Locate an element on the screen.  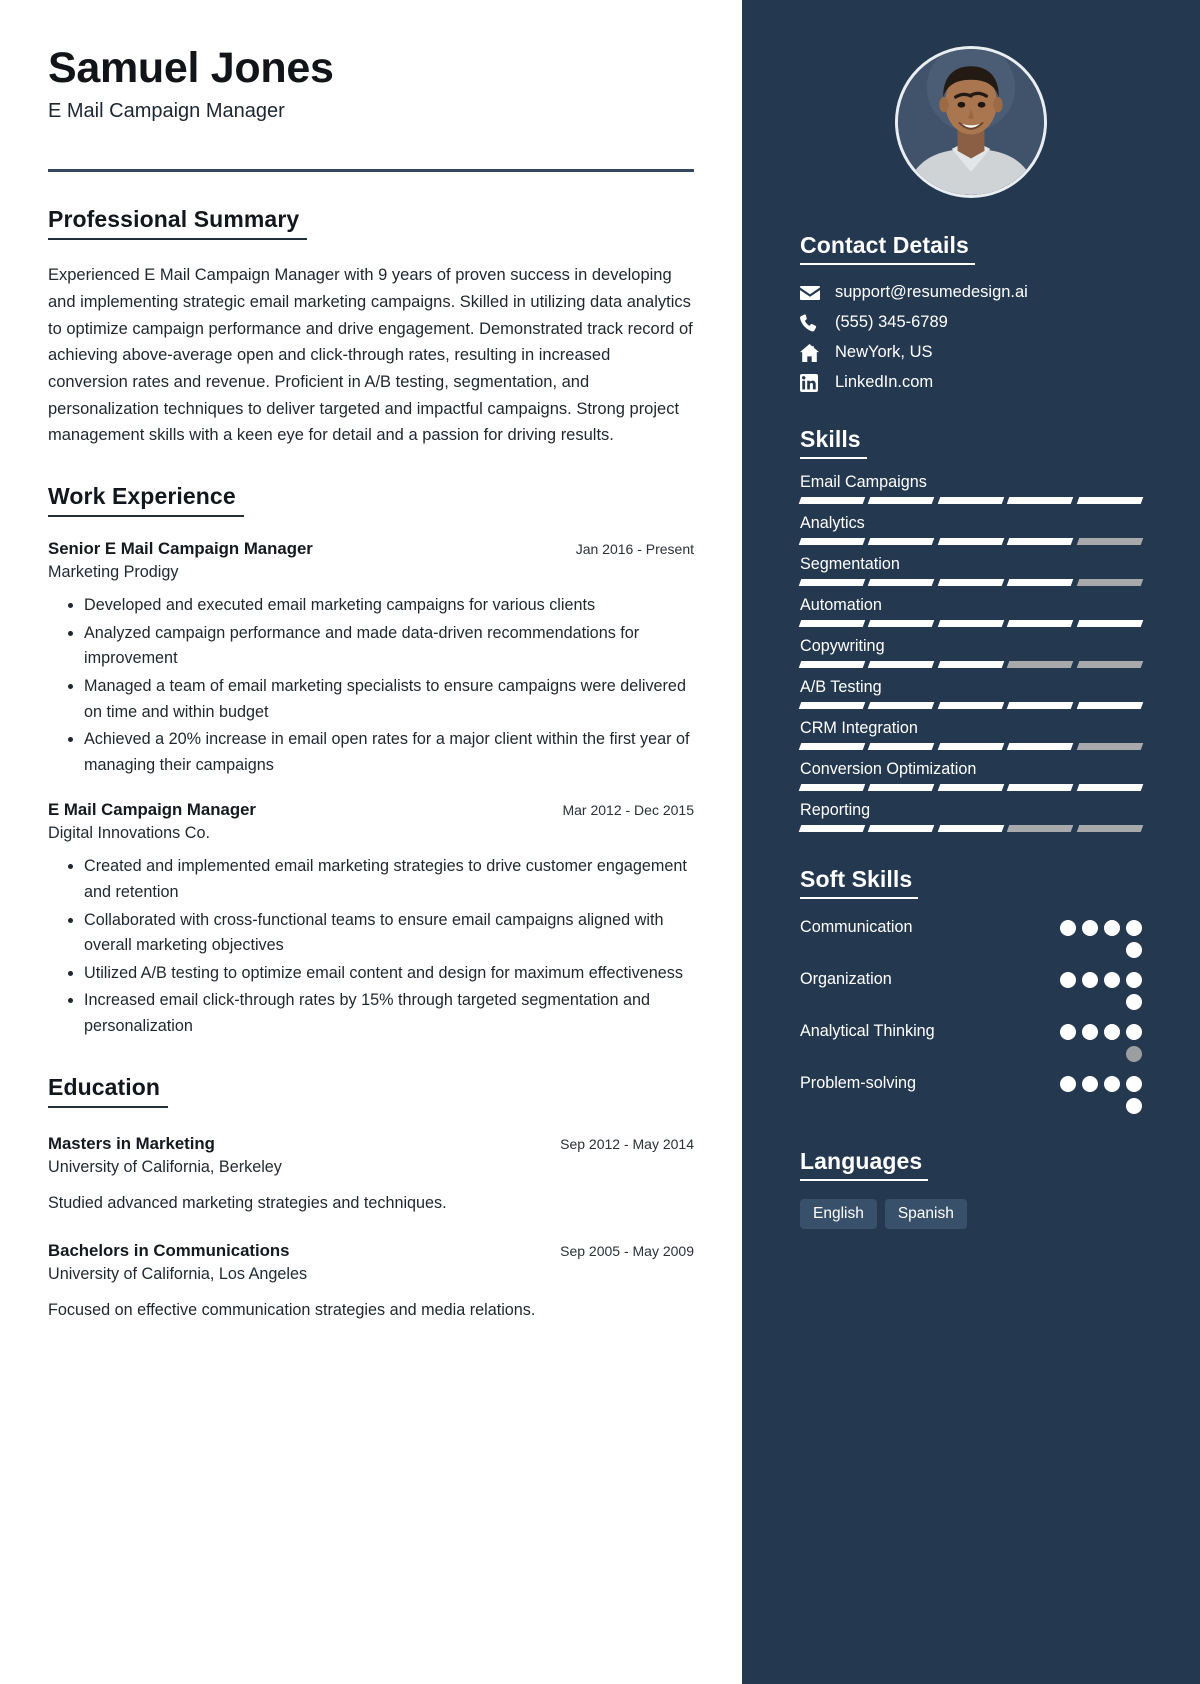
page-header: Samuel Jones E Mail Campaign Manager is located at coordinates (371, 83).